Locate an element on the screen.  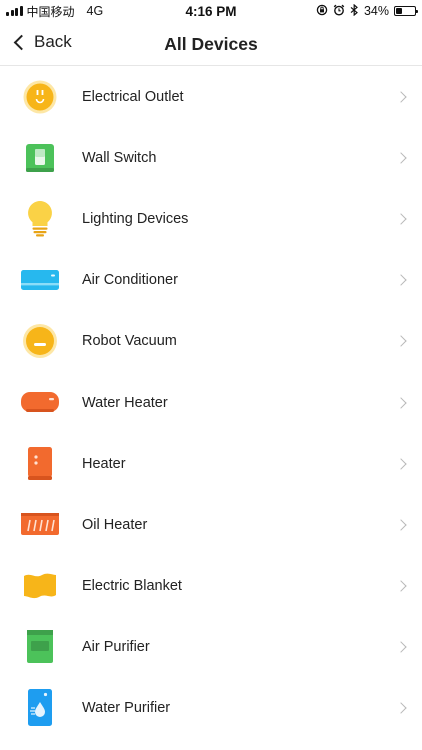
status-right: 34% is located at coordinates (367, 11).